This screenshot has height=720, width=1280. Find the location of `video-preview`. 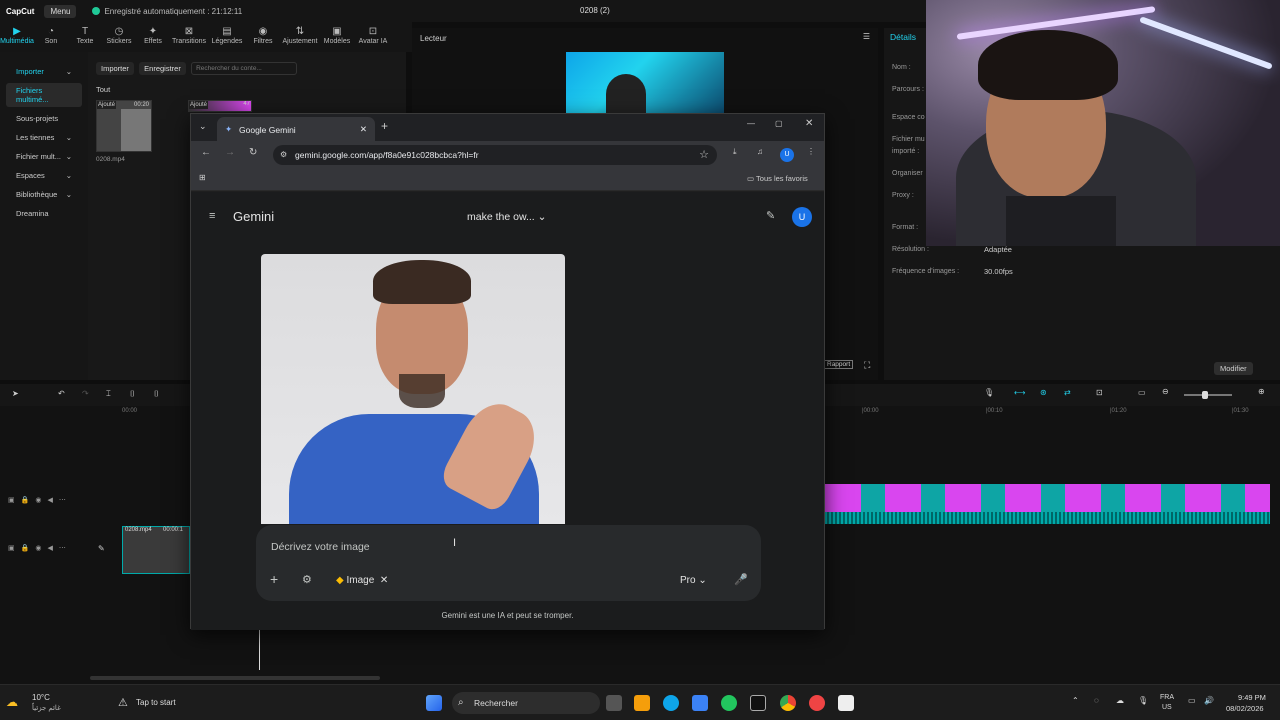

video-preview is located at coordinates (645, 83).